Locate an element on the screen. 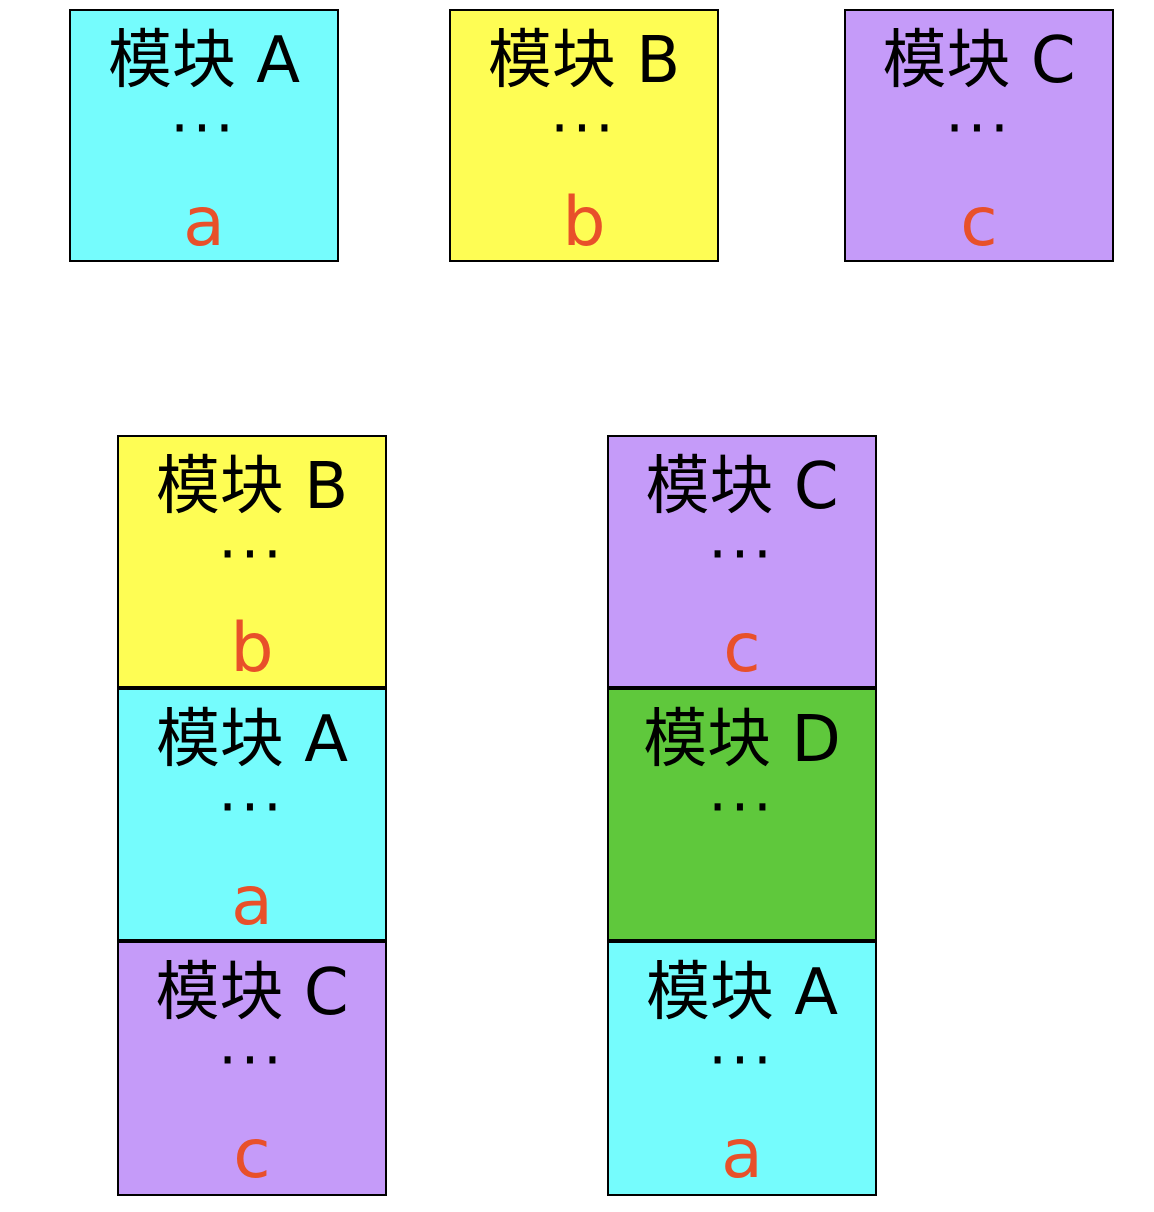 This screenshot has height=1212, width=1154. module-b-top: 模块 B ··· b is located at coordinates (584, 135).